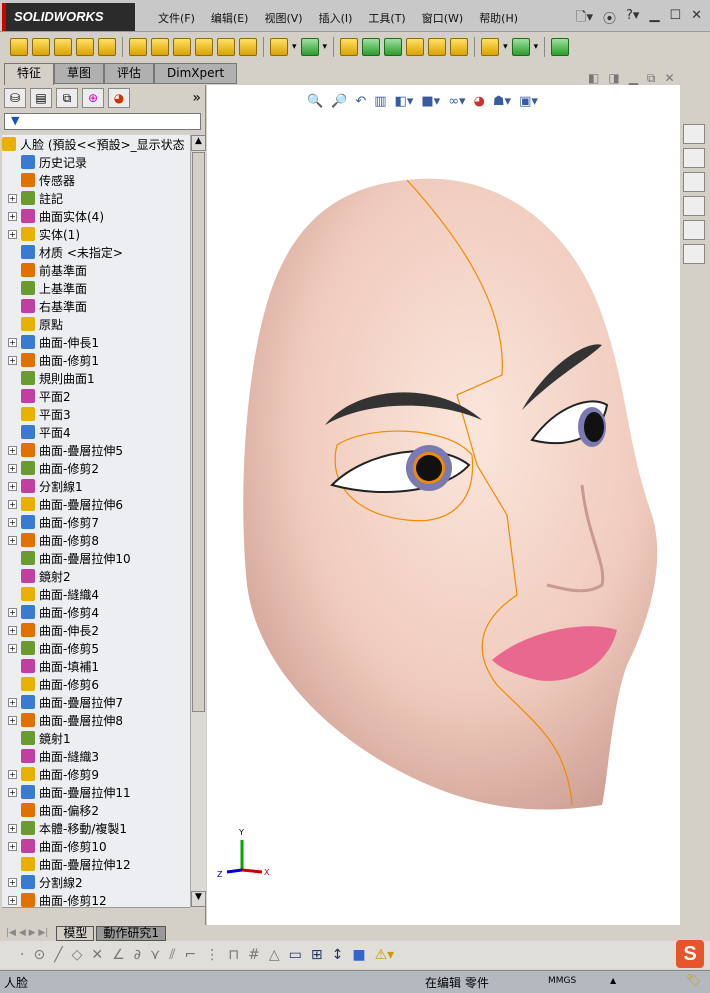 The height and width of the screenshot is (993, 710). Describe the element at coordinates (632, 19) in the screenshot. I see `help-icon: ?▾` at that location.